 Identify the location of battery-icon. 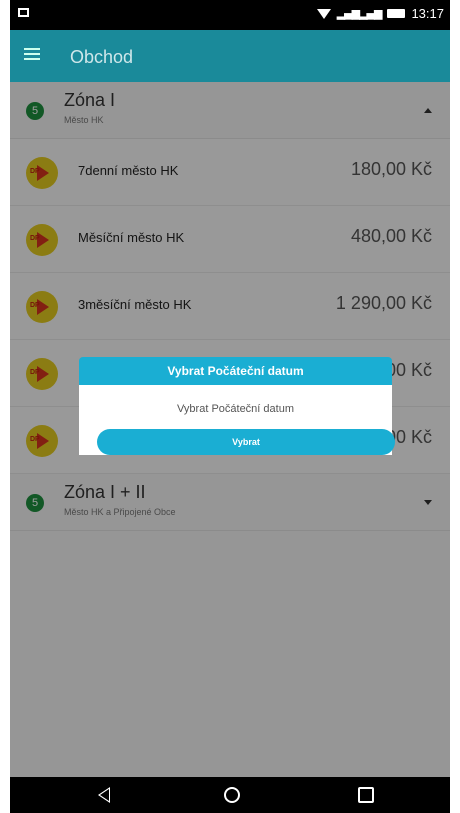
(396, 13).